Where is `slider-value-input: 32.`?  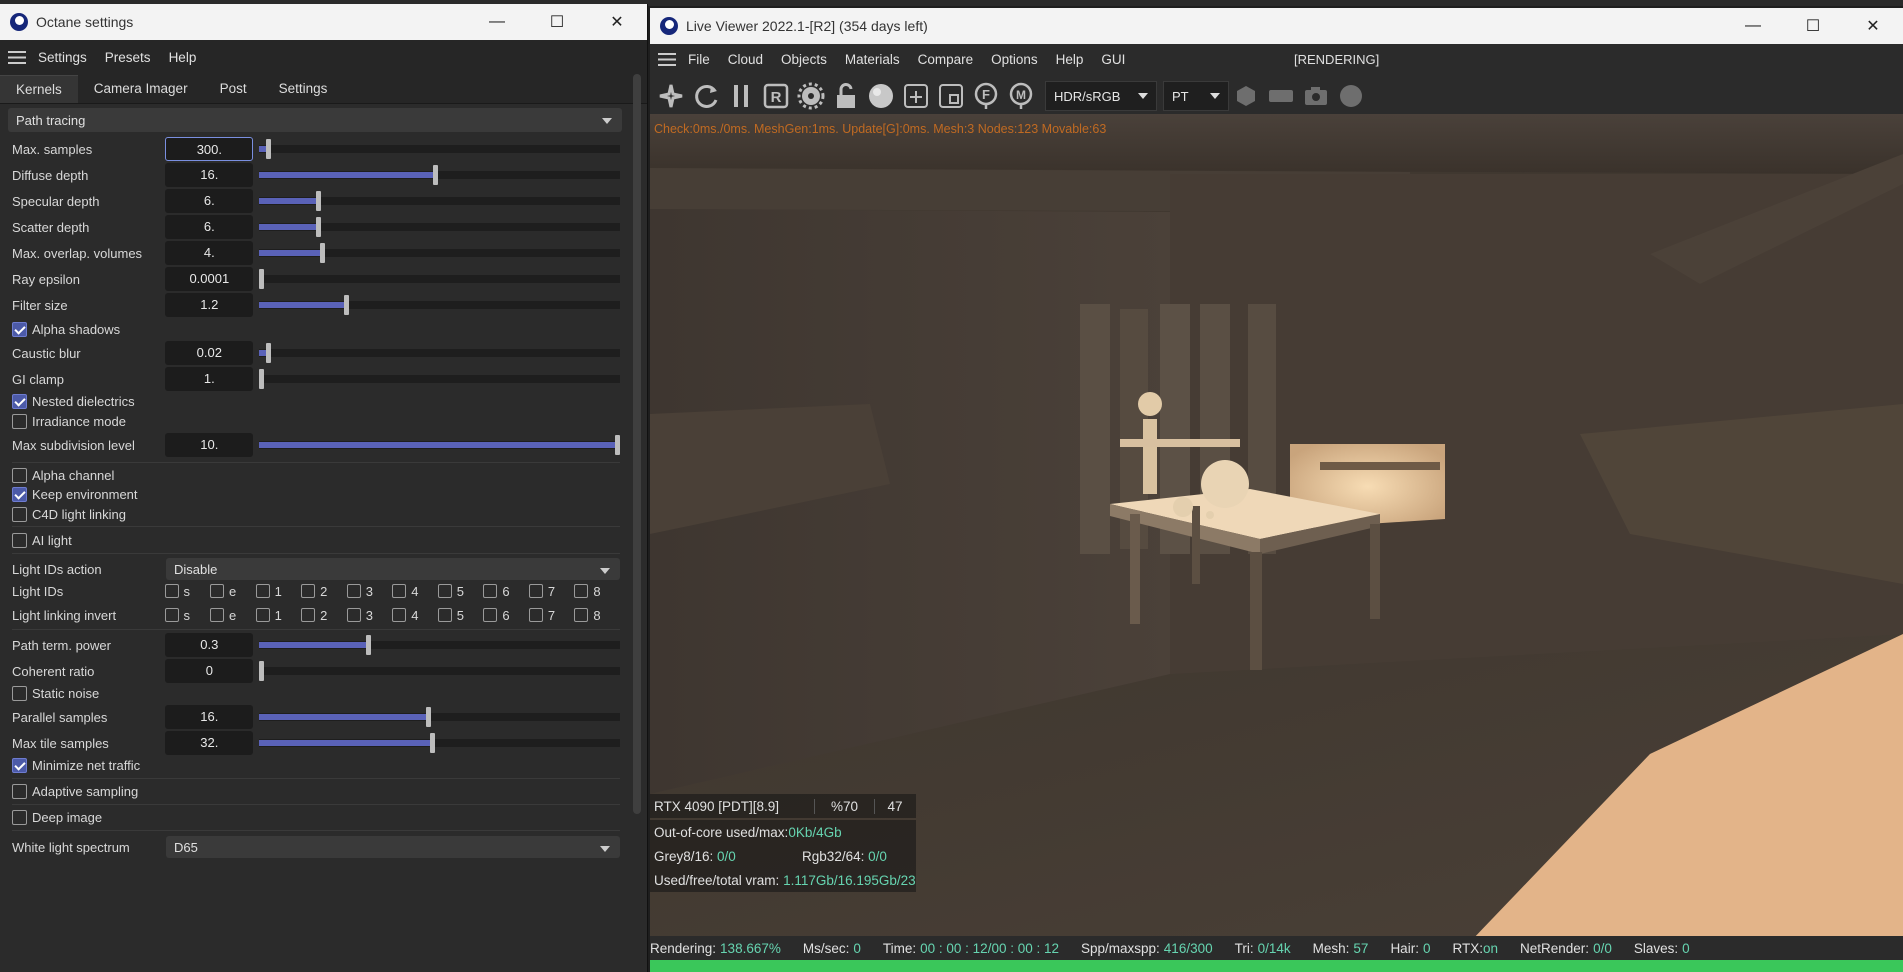 slider-value-input: 32. is located at coordinates (209, 743).